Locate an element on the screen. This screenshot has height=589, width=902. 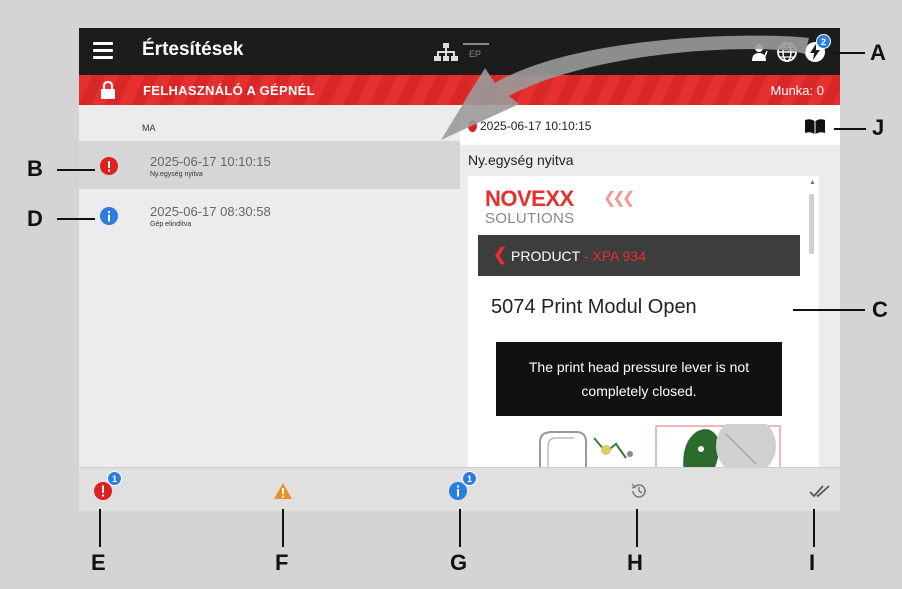
bottom-filter-bar: 1 1 is located at coordinates (459, 489).